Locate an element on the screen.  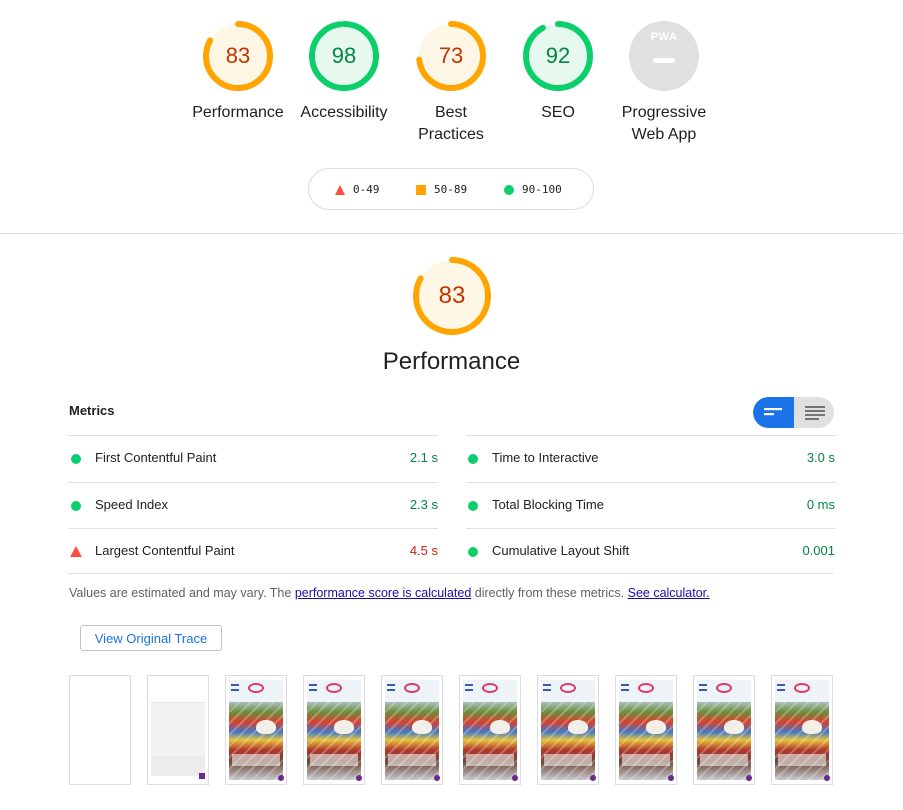
pwa-badge-text: PWA is located at coordinates (664, 37).